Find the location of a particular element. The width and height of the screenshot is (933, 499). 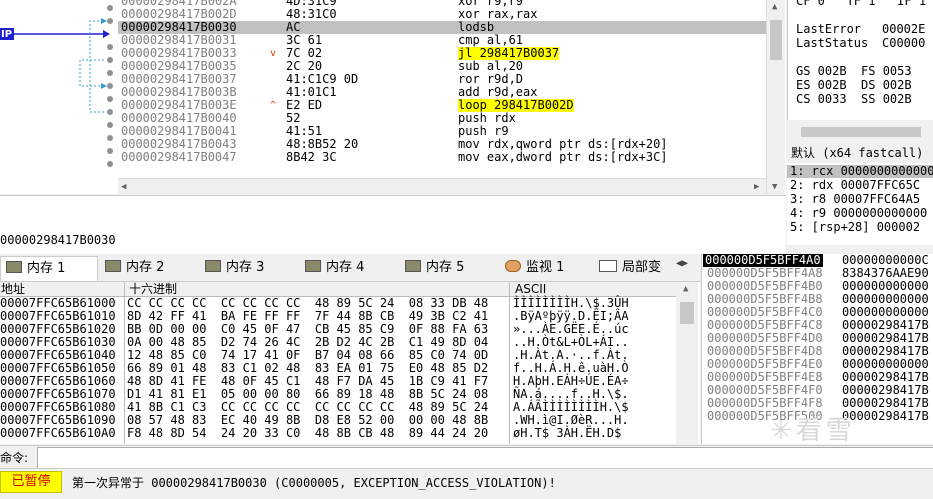

instruction-bytes: 8B42 3C is located at coordinates (311, 157).